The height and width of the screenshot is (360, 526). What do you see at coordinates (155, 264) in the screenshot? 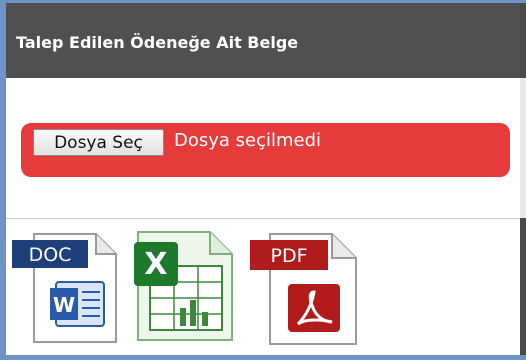
I see `svg-text: X` at bounding box center [155, 264].